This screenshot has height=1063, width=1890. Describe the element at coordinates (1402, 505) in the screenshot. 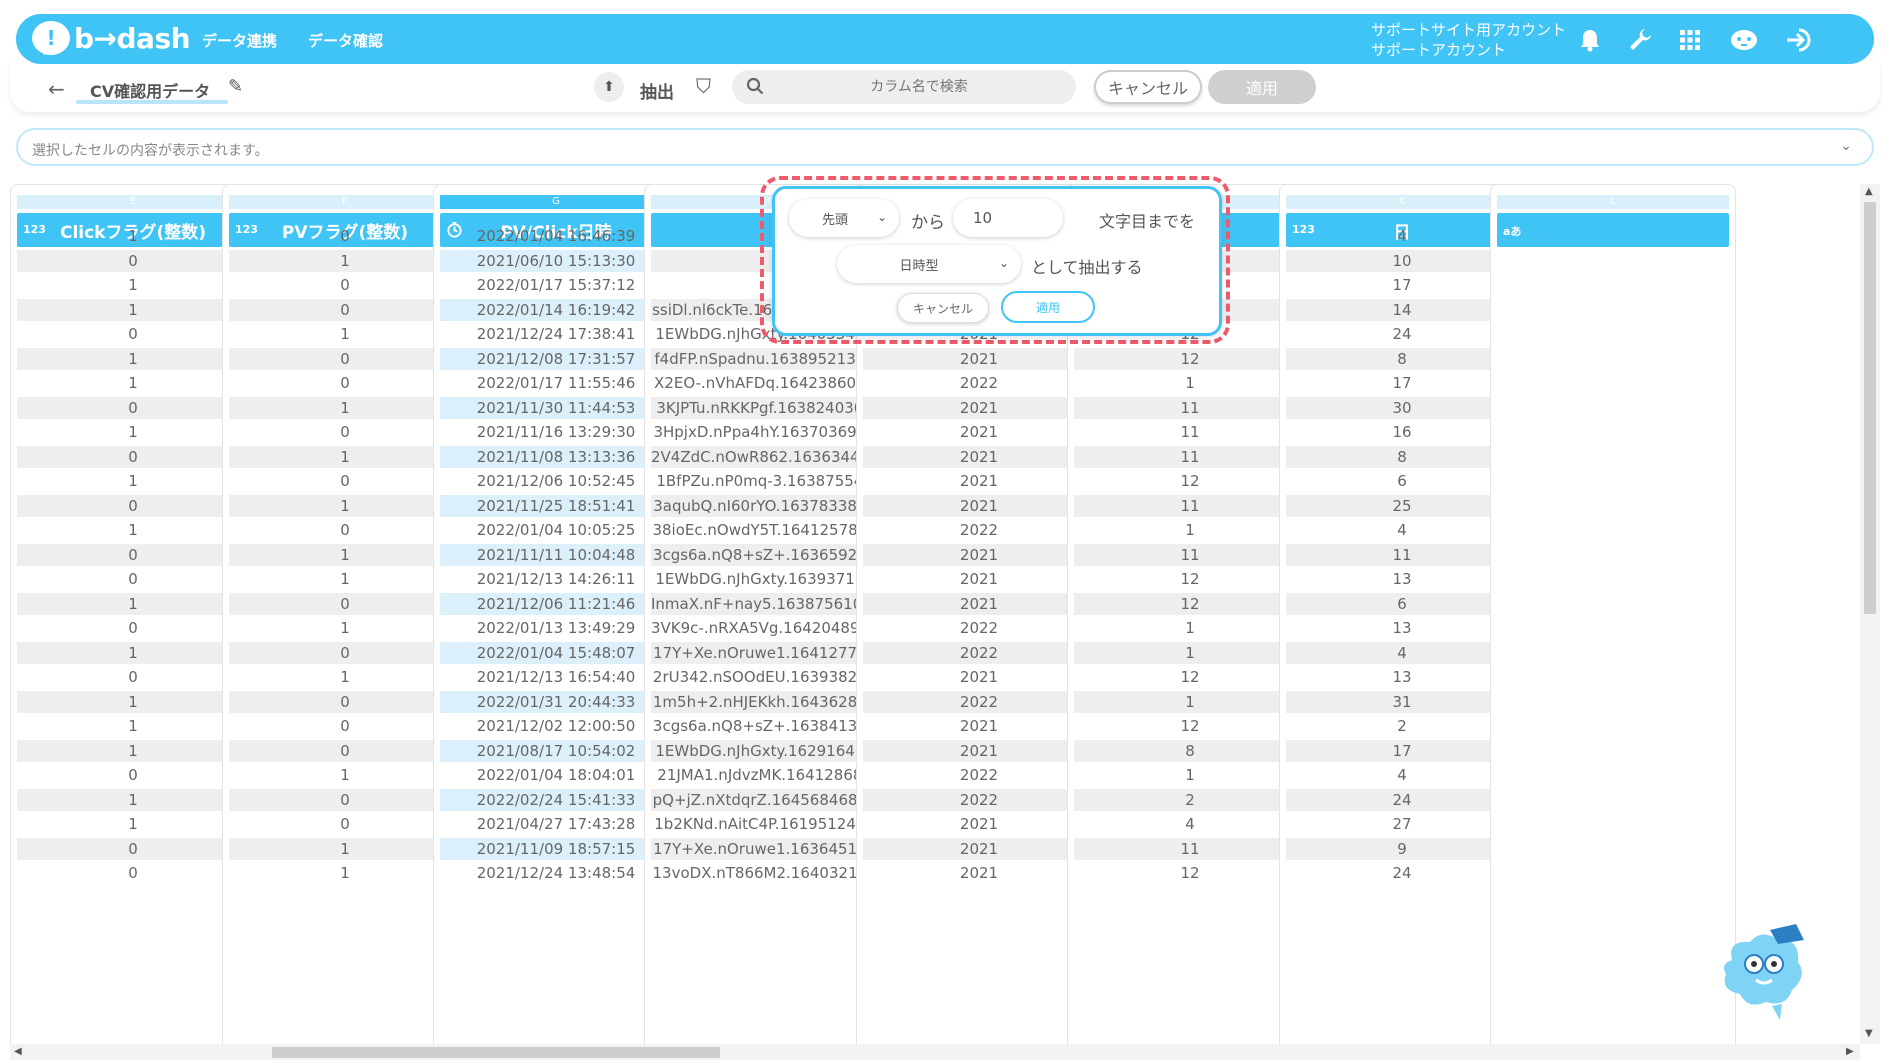

I see `table-cell: 25` at that location.